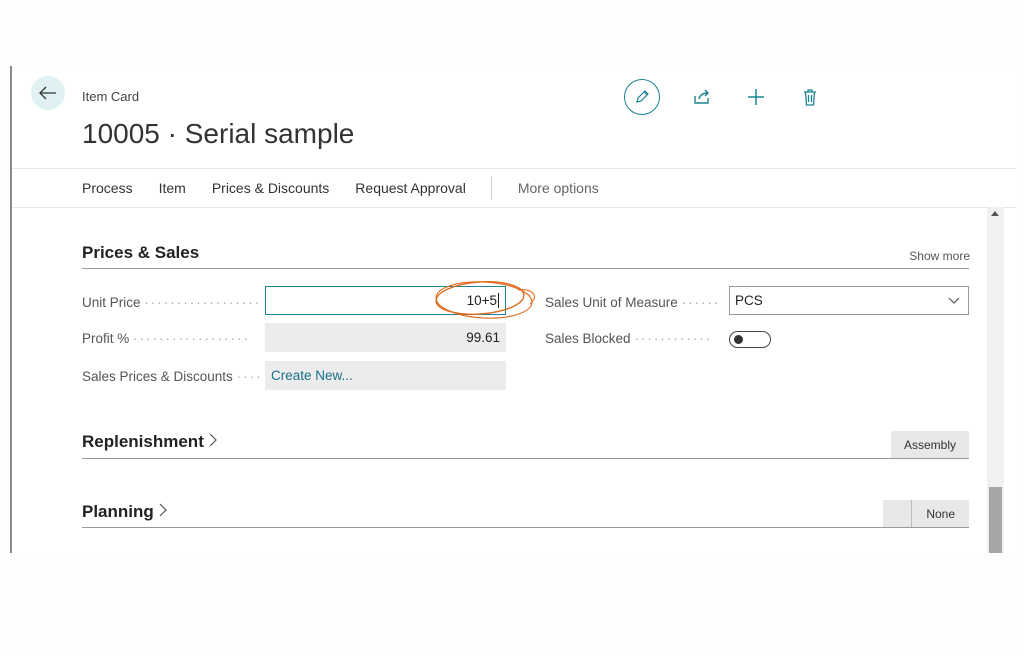 This screenshot has height=655, width=1024. I want to click on show-more-link: Show more, so click(939, 256).